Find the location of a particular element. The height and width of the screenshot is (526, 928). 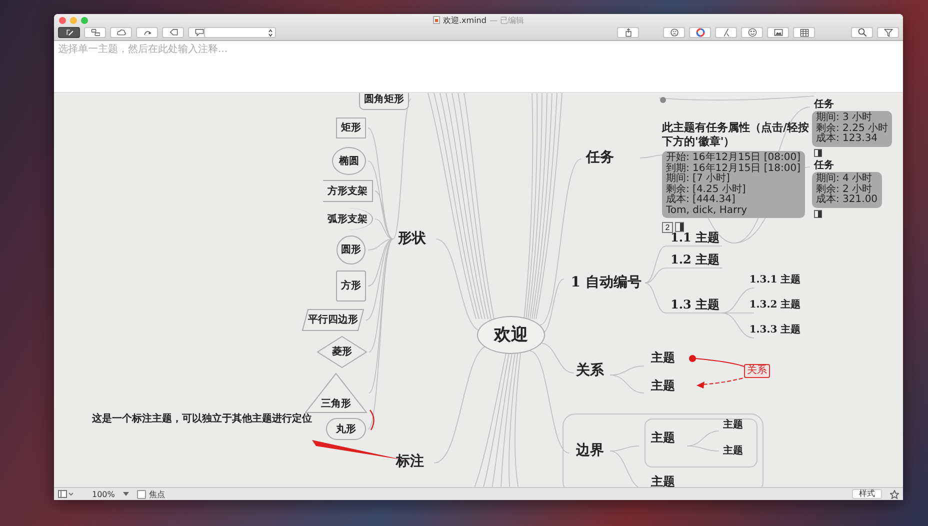

relationship-label: 关系 is located at coordinates (757, 371).